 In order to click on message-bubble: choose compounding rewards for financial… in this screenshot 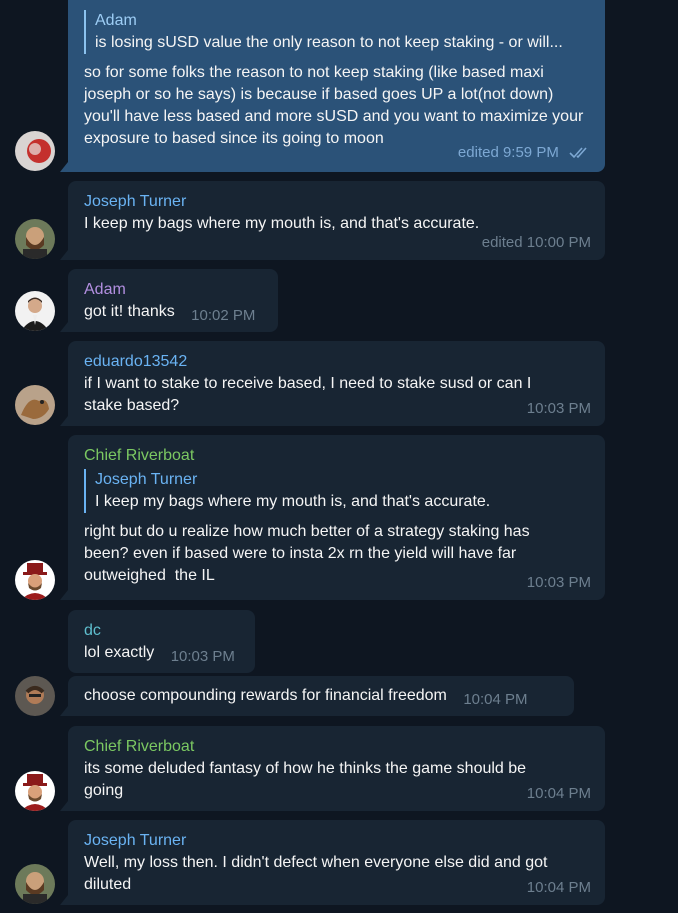, I will do `click(317, 696)`.